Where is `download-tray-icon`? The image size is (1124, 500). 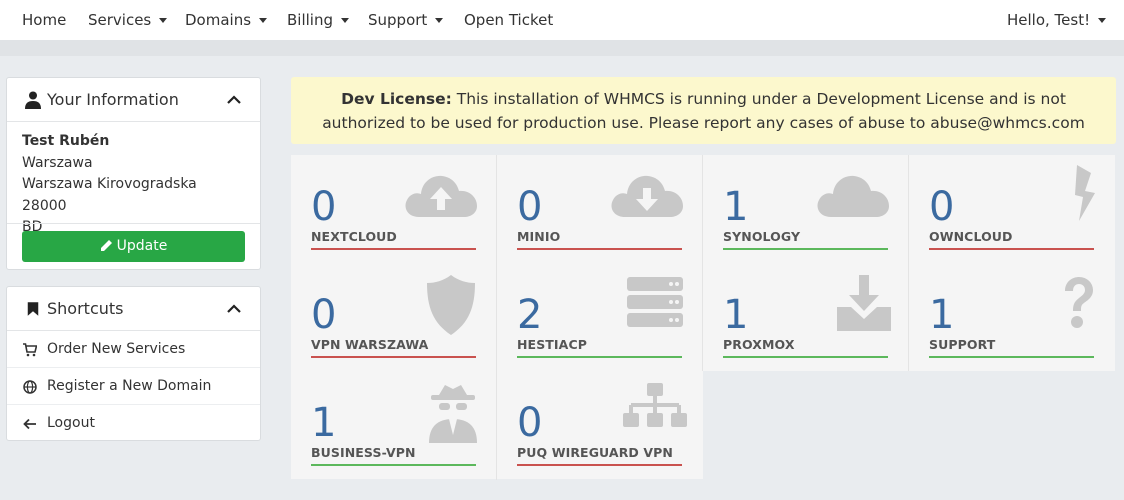 download-tray-icon is located at coordinates (864, 303).